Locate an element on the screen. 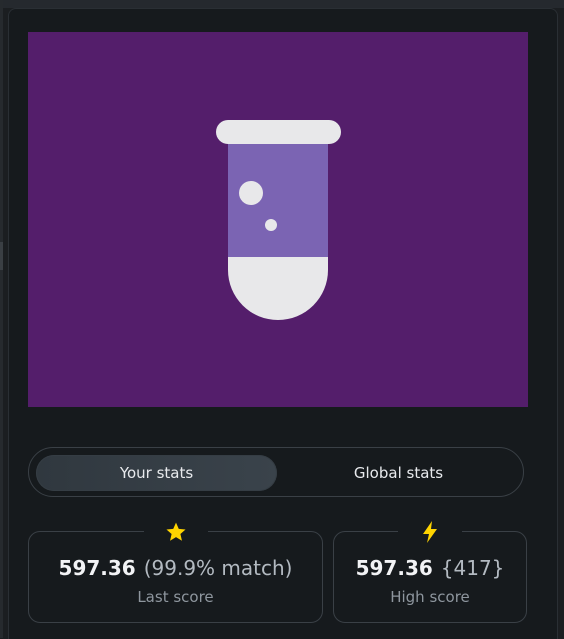 The image size is (564, 639). high-score-rank: {417} is located at coordinates (472, 568).